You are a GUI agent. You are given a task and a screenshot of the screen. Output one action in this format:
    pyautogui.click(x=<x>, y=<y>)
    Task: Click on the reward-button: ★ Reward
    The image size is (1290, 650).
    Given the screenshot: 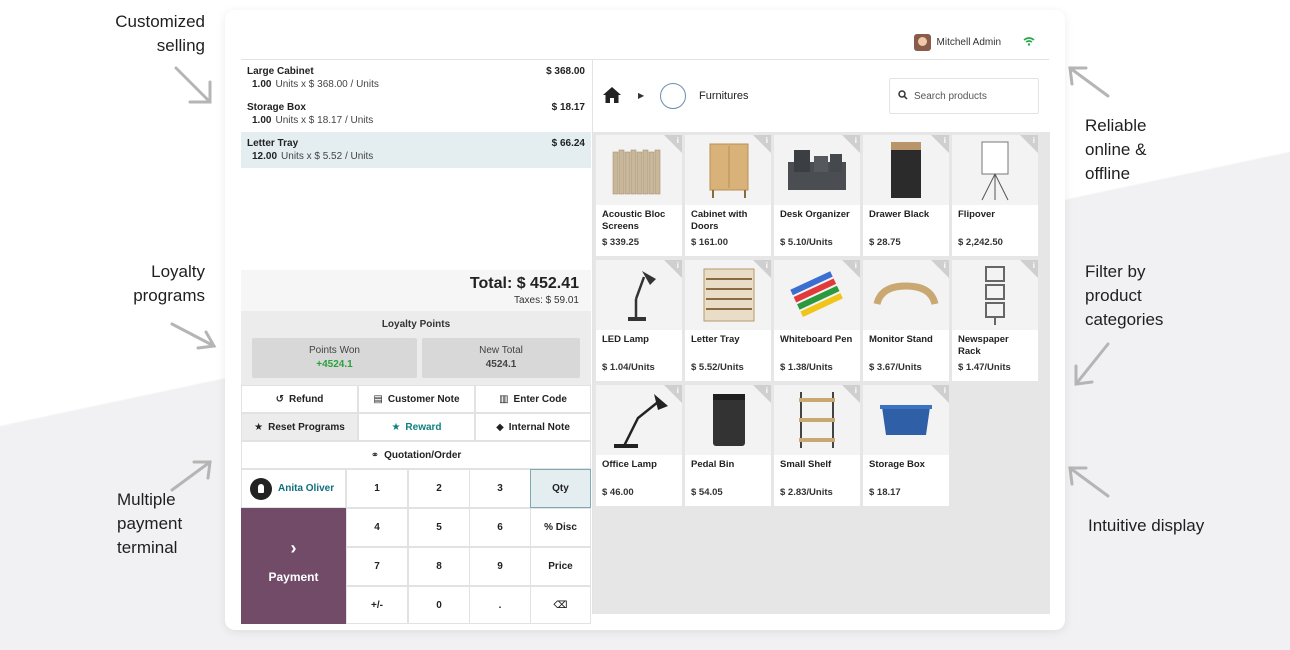 What is the action you would take?
    pyautogui.click(x=416, y=427)
    